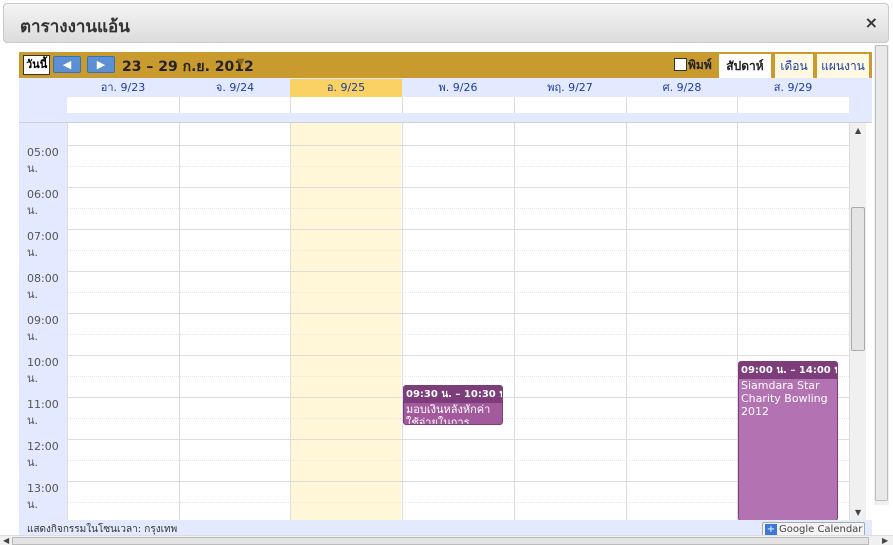  What do you see at coordinates (43, 160) in the screenshot?
I see `time-label: 05:00 น.` at bounding box center [43, 160].